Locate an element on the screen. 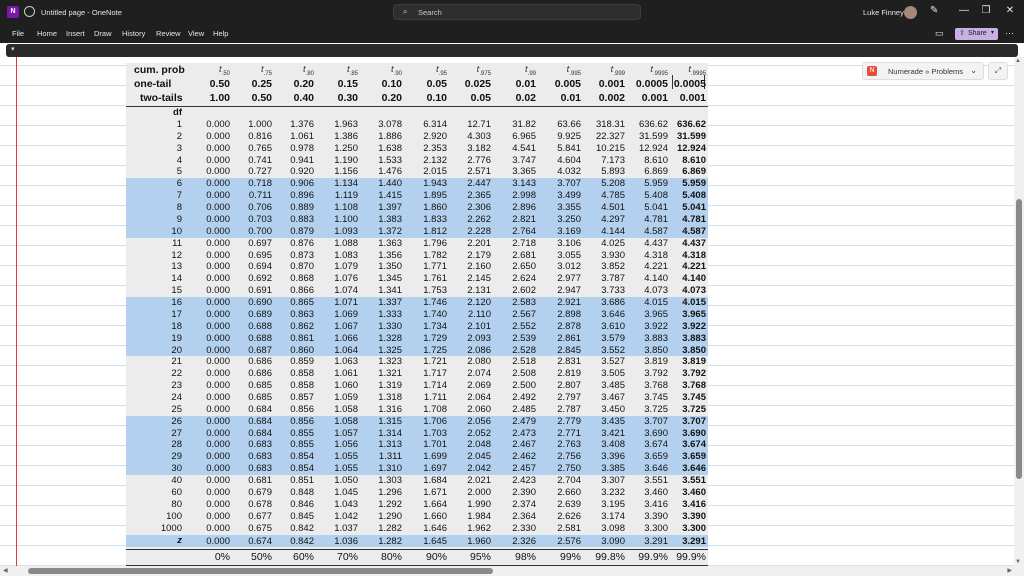 The width and height of the screenshot is (1024, 576). horizontal-scrollbar: ◀ ▶ is located at coordinates (512, 571).